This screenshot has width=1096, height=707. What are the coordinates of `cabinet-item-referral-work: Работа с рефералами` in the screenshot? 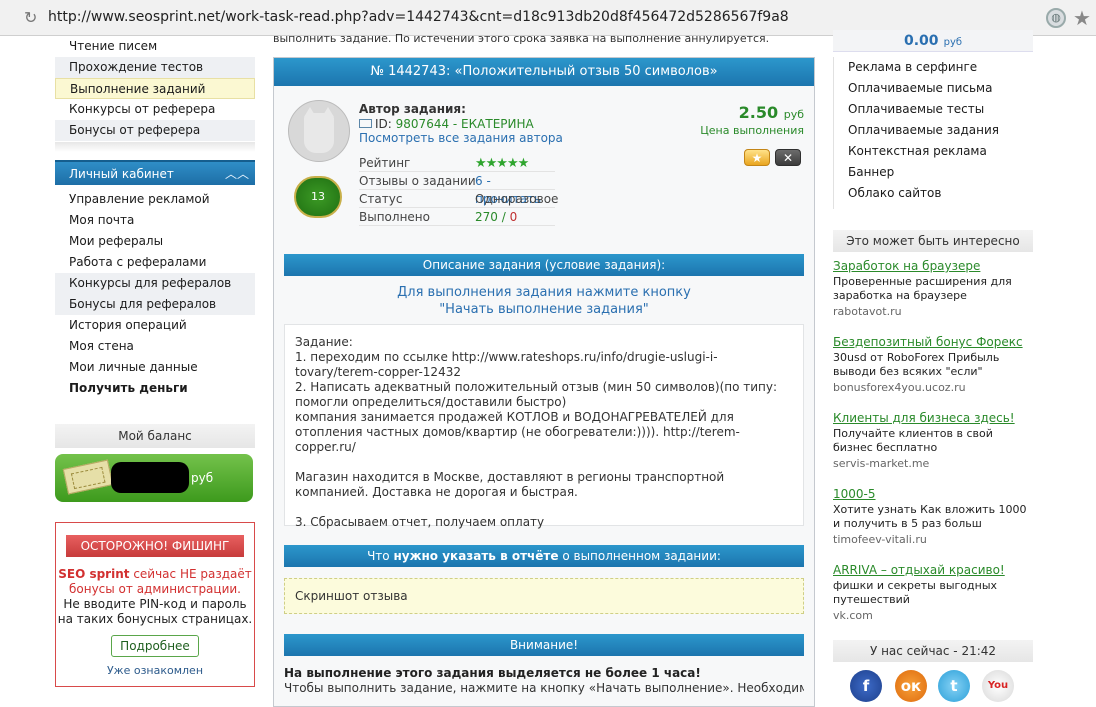 It's located at (155, 262).